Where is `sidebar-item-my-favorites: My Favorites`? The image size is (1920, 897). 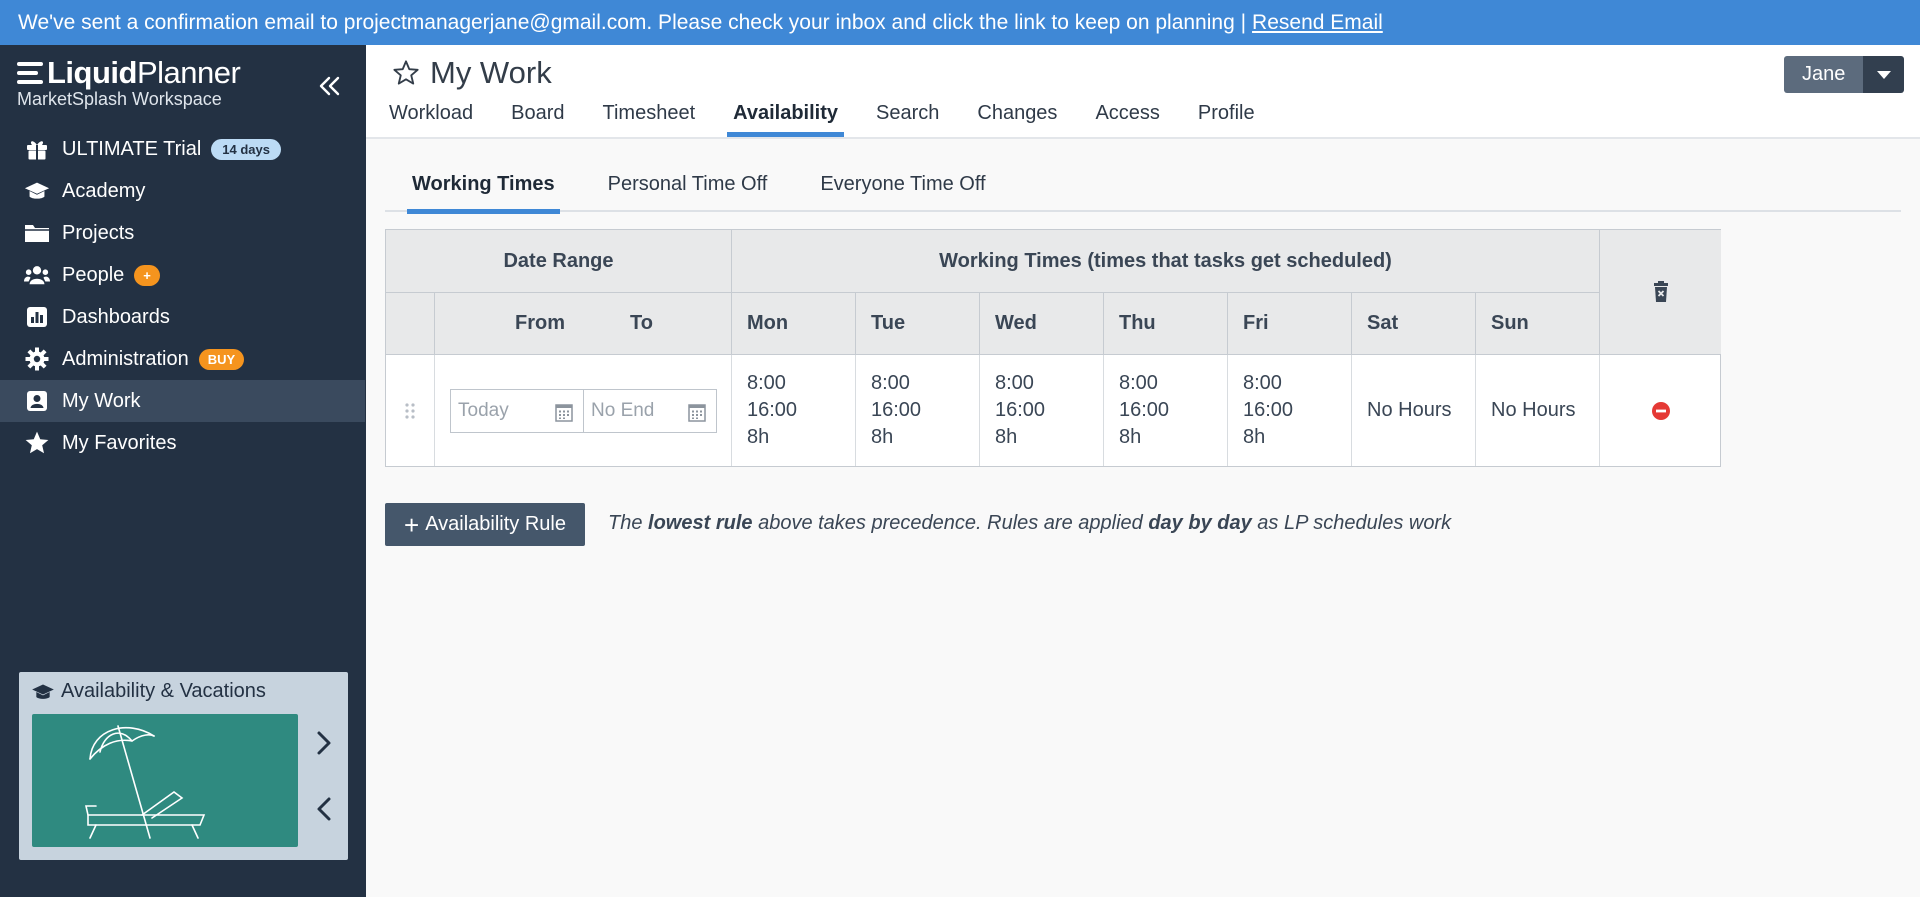 sidebar-item-my-favorites: My Favorites is located at coordinates (183, 443).